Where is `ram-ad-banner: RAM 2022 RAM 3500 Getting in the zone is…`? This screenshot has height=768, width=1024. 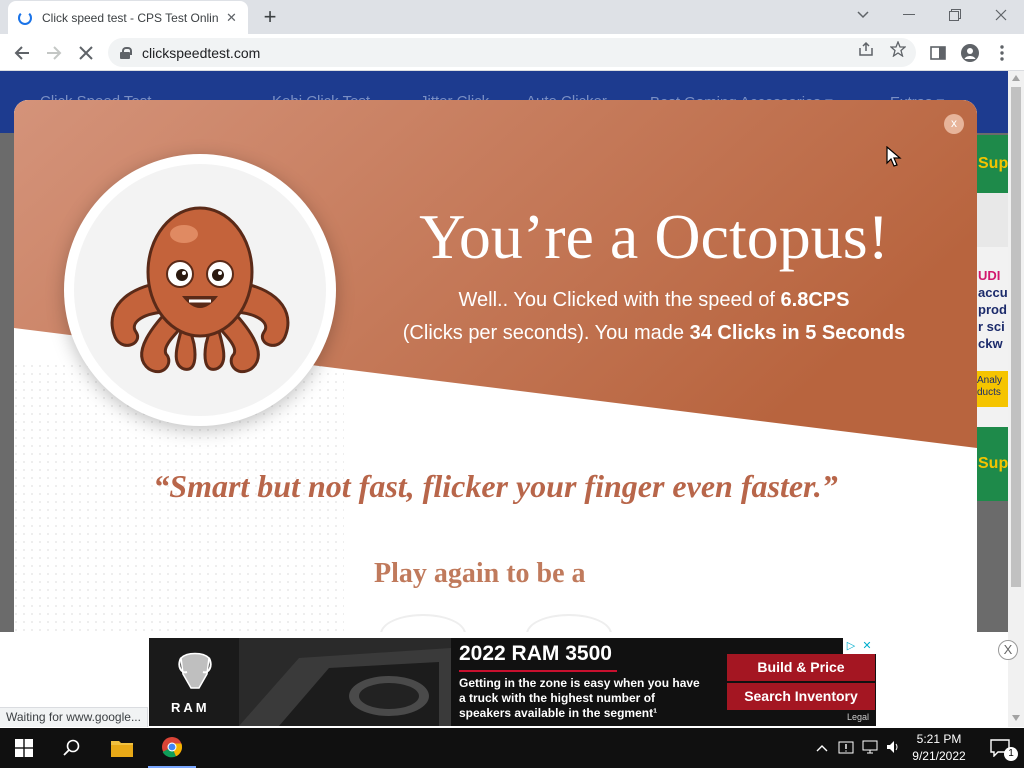
ram-ad-banner: RAM 2022 RAM 3500 Getting in the zone is… is located at coordinates (512, 682).